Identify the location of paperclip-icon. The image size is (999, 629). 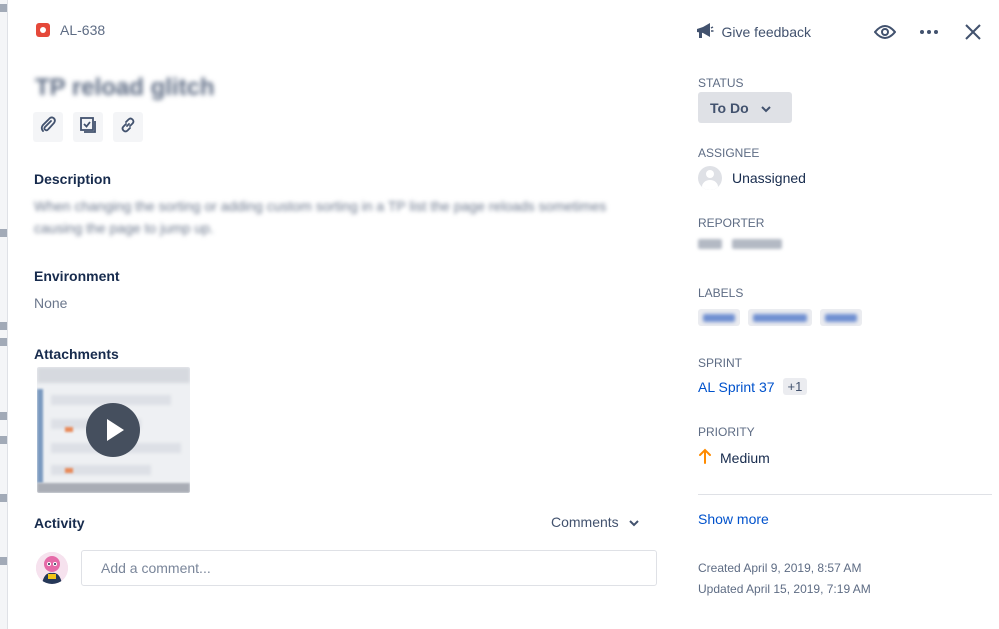
(48, 127).